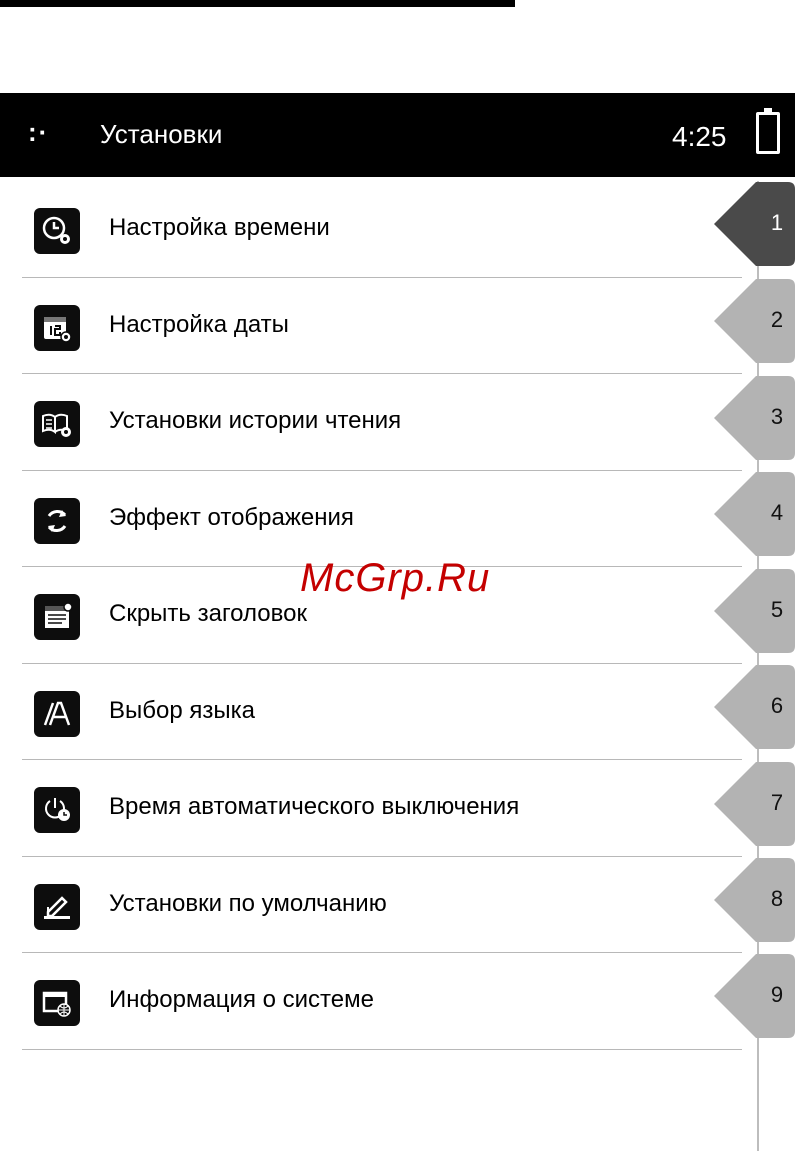 The height and width of the screenshot is (1151, 795). I want to click on menu-item-label: Информация о системе, so click(241, 999).